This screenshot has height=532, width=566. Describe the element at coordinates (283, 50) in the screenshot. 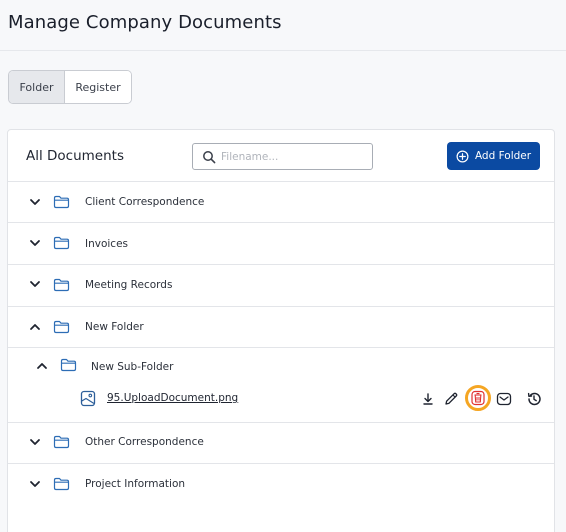

I see `header-divider` at that location.